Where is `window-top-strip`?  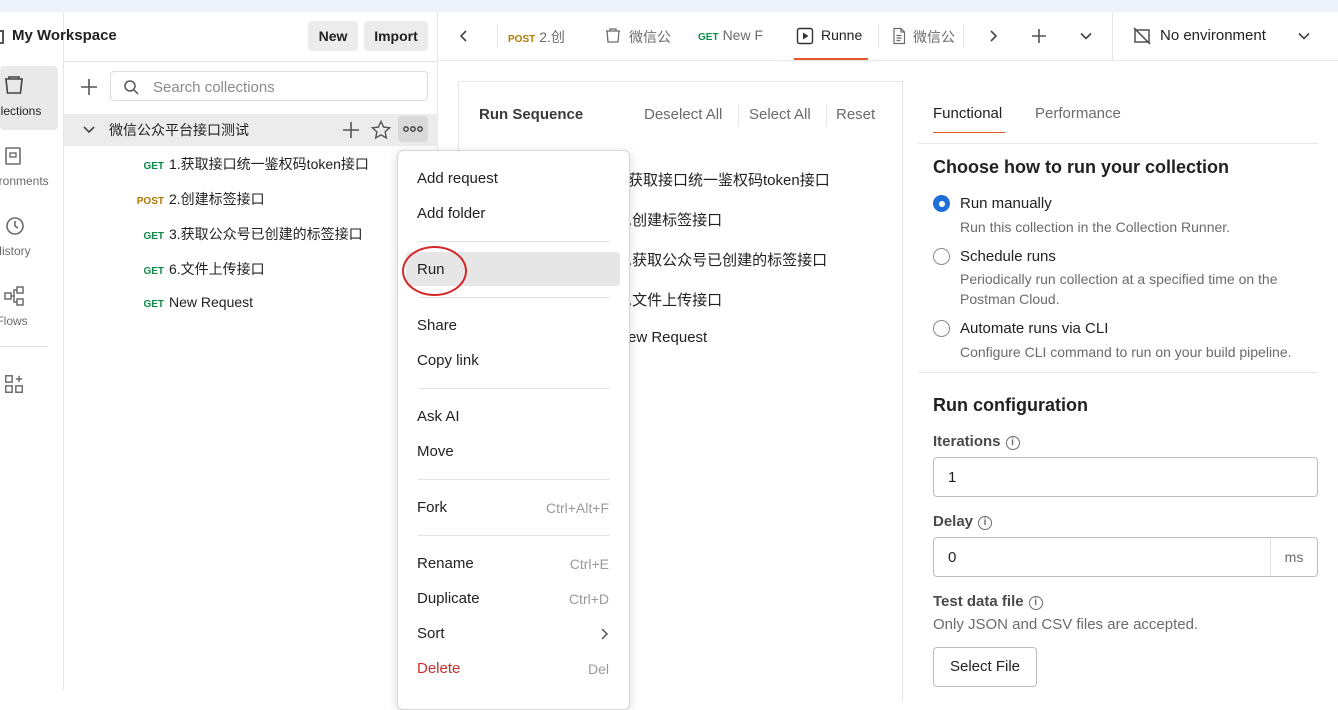
window-top-strip is located at coordinates (669, 6).